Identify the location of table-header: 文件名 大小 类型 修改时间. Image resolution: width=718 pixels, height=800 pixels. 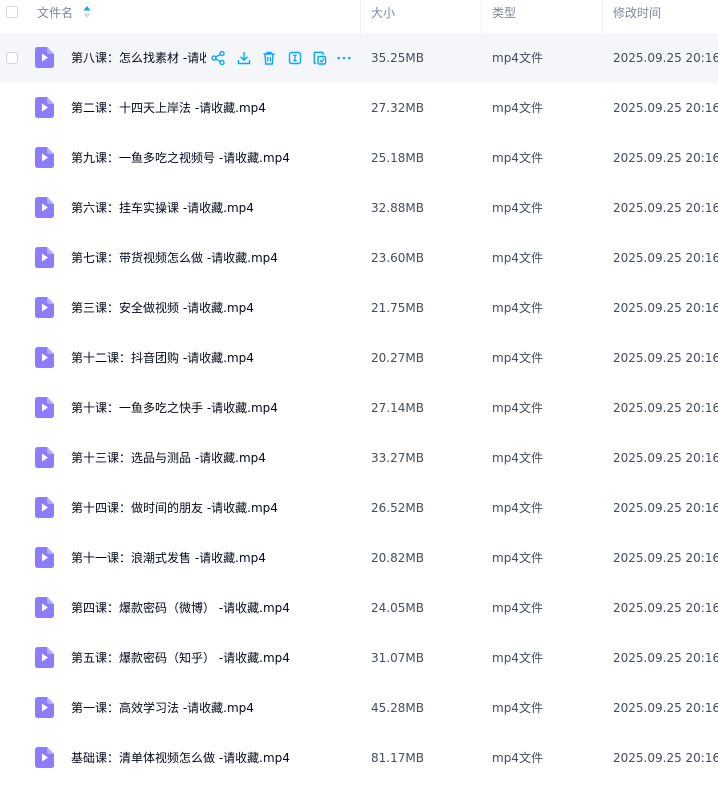
(359, 17).